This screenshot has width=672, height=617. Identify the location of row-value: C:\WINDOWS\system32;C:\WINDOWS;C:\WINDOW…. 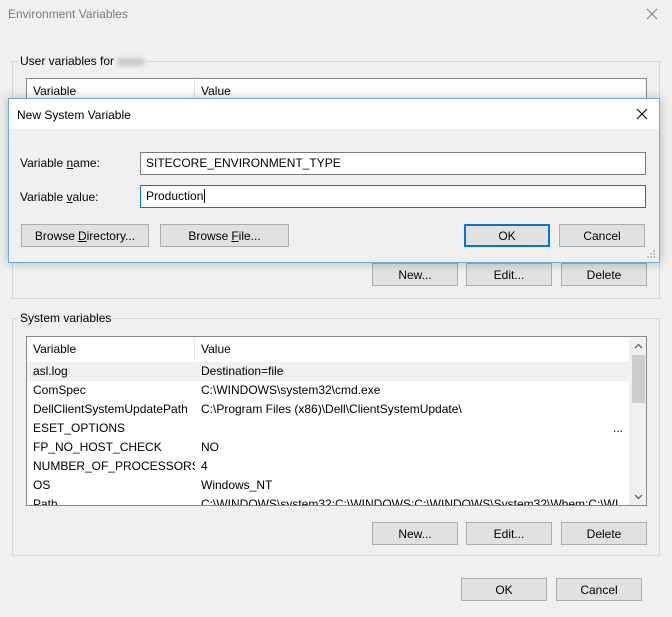
(415, 501).